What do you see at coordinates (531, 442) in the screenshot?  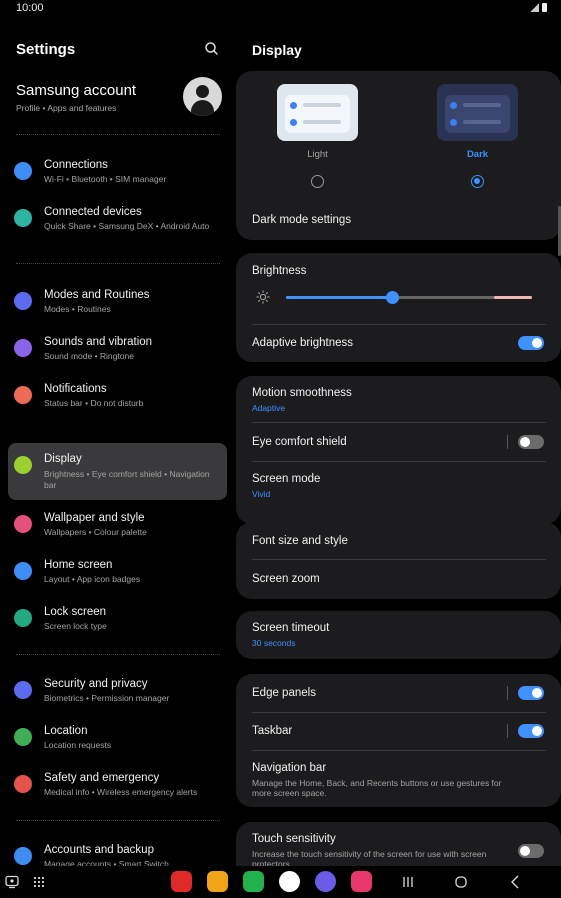 I see `eye-comfort-shield-toggle` at bounding box center [531, 442].